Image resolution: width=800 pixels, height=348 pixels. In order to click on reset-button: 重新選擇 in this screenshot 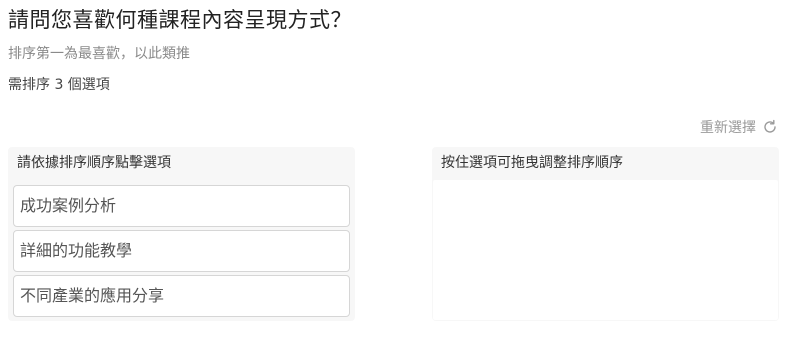, I will do `click(739, 127)`.